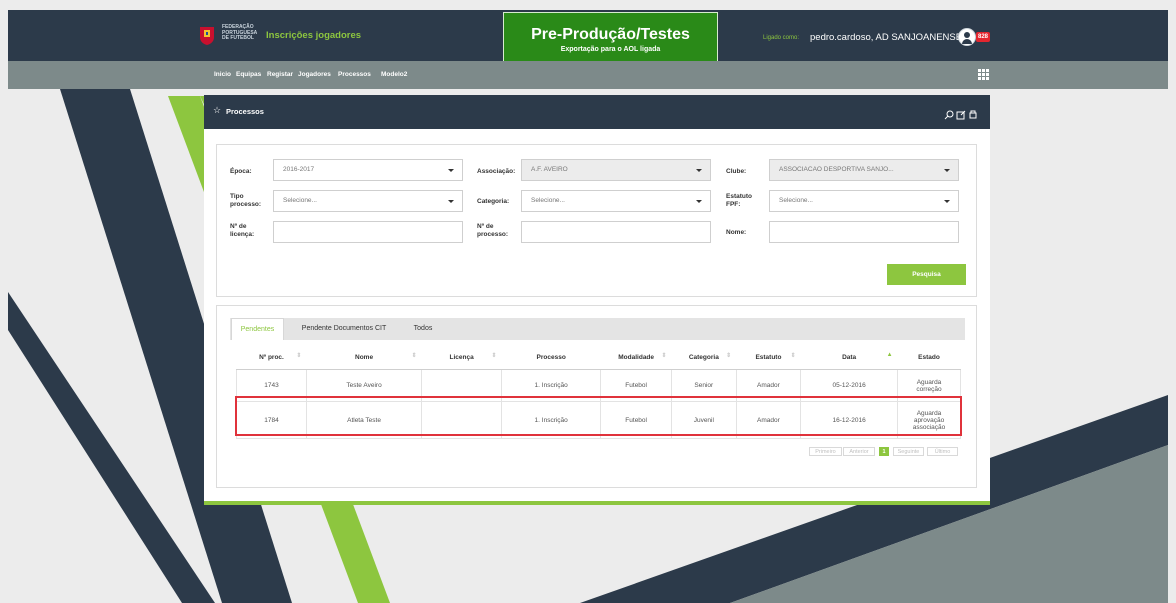 The image size is (1176, 603). I want to click on environment-title: Pre-Produção/Testes, so click(610, 34).